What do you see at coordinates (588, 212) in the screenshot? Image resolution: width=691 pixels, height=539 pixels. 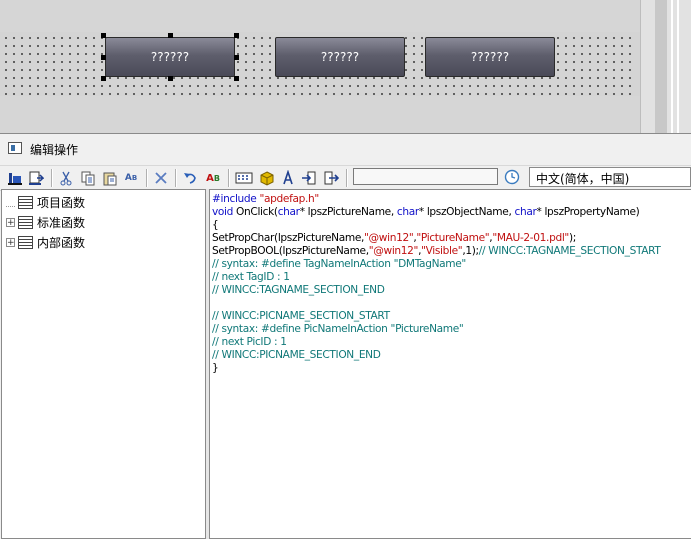 I see `code-token: * lpszPropertyName)` at bounding box center [588, 212].